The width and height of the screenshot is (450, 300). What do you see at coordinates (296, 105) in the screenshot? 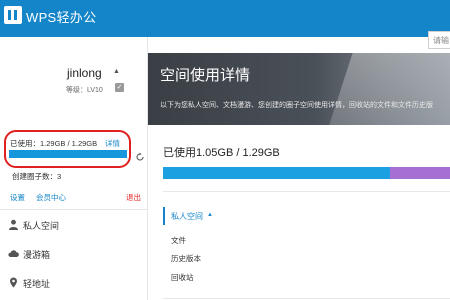
I see `page-subtitle: 以下为您私人空间、文档漫游、您创建的圈子空间使用详情，回收站的文件和文件历史版` at bounding box center [296, 105].